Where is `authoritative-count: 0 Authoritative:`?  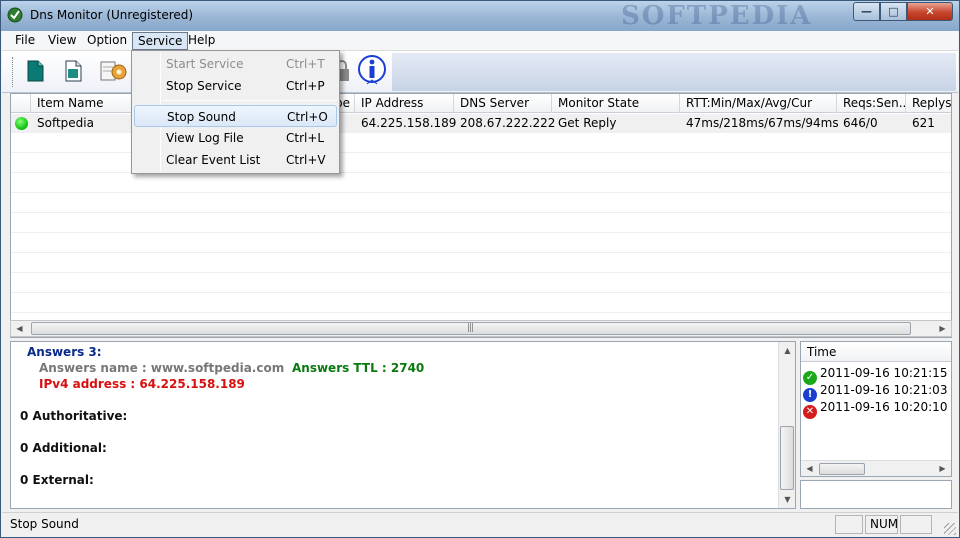
authoritative-count: 0 Authoritative: is located at coordinates (74, 416).